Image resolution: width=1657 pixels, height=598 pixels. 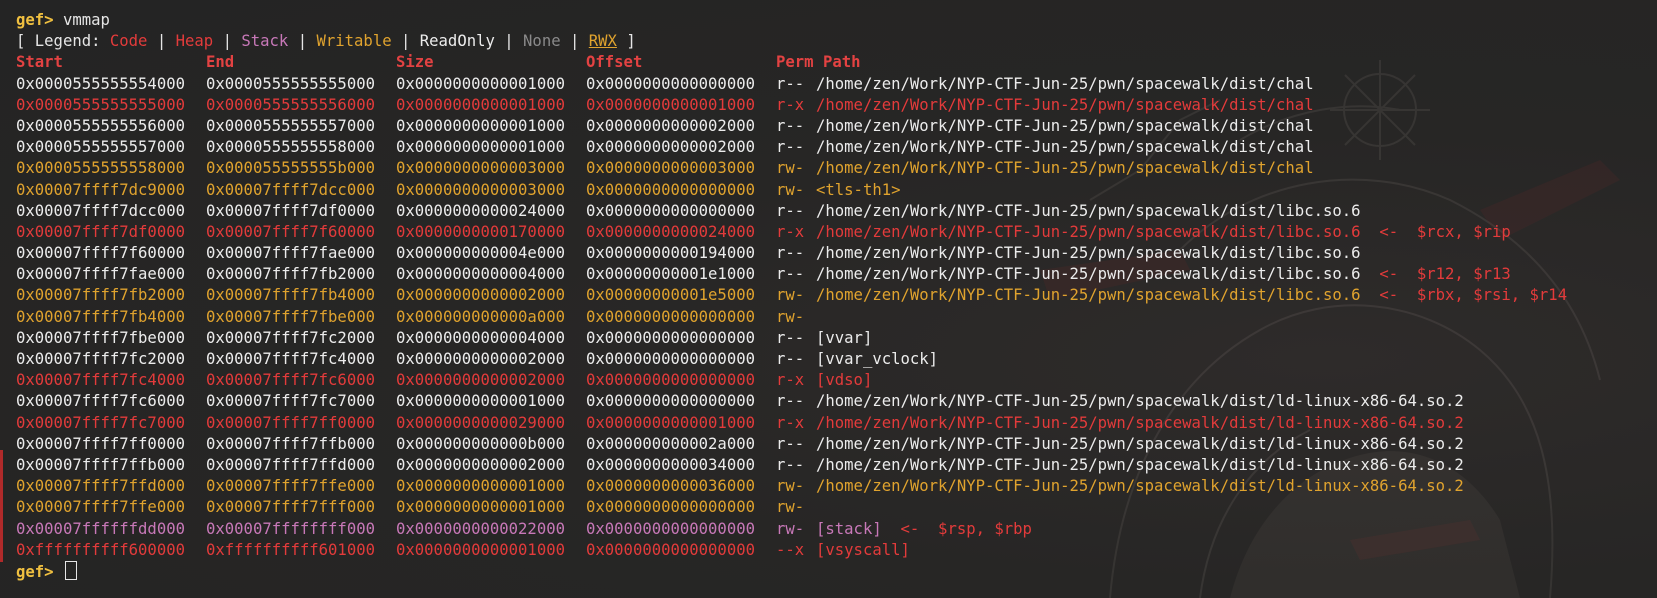 I want to click on command-line: gef> vmmap, so click(x=836, y=20).